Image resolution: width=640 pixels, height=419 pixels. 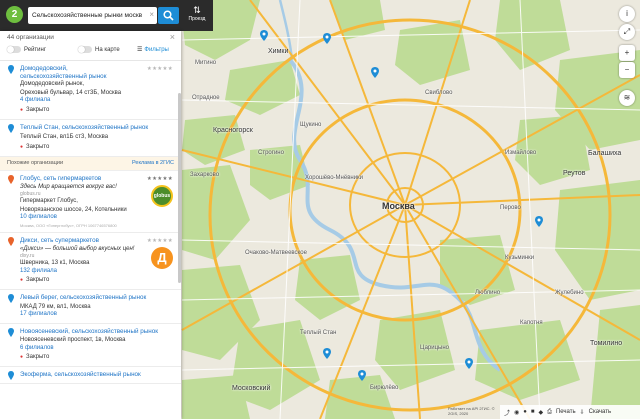 I want to click on layers-icon: ≋, so click(x=627, y=98).